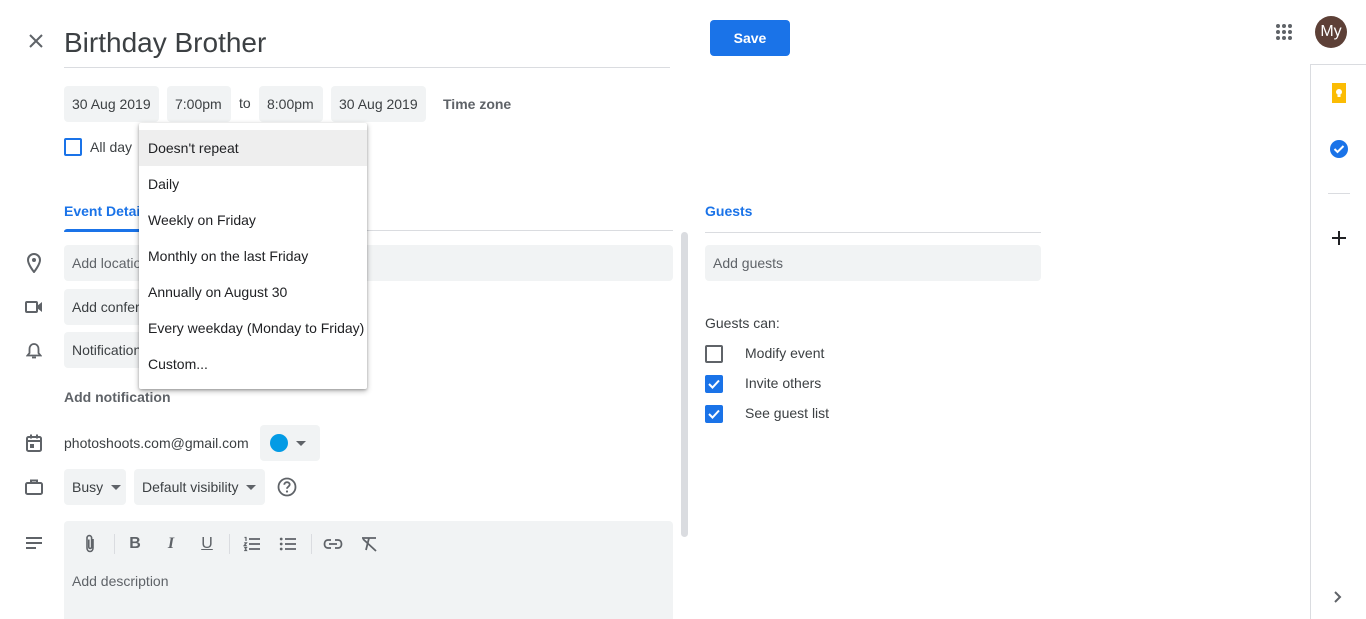 The height and width of the screenshot is (619, 1366). I want to click on end-date-field: 30 Aug 2019, so click(378, 104).